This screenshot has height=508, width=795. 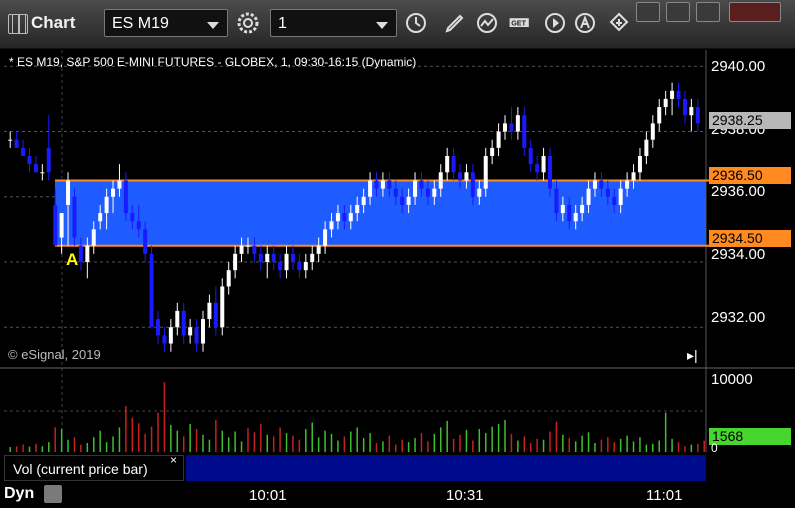 What do you see at coordinates (173, 460) in the screenshot?
I see `close-icon: ×` at bounding box center [173, 460].